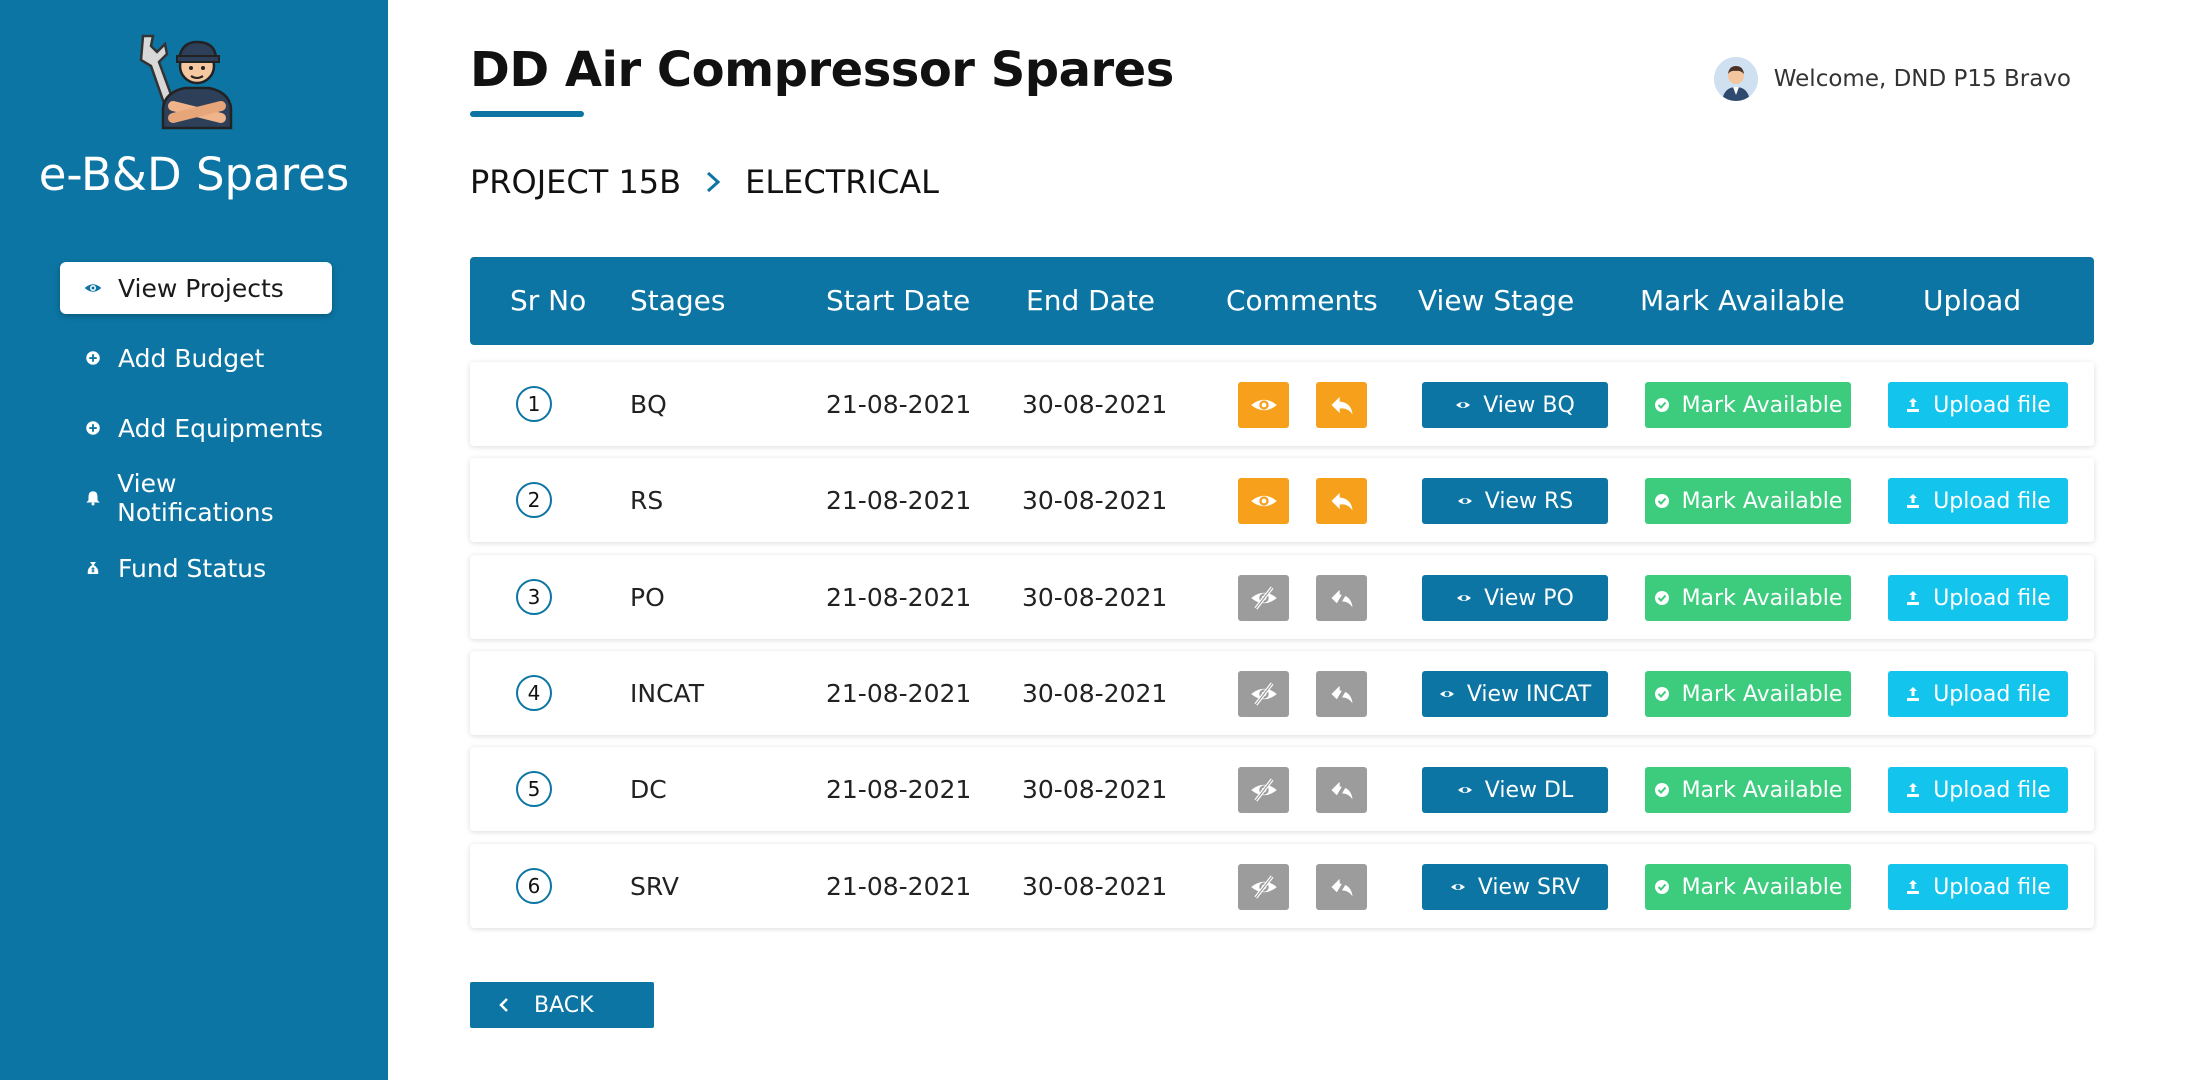 Image resolution: width=2209 pixels, height=1080 pixels. What do you see at coordinates (648, 404) in the screenshot?
I see `stage-cell: BQ` at bounding box center [648, 404].